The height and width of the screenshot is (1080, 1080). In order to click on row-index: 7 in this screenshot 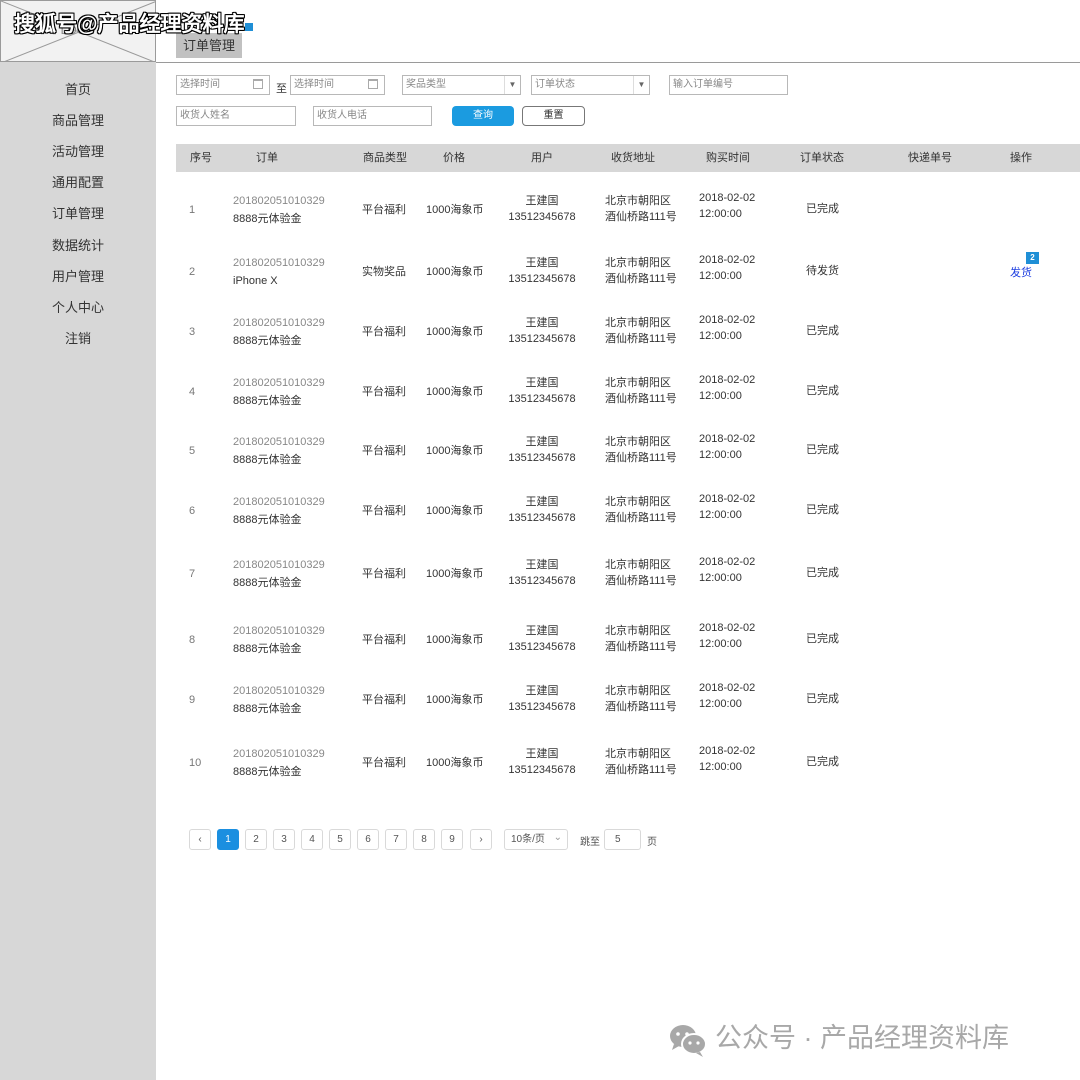, I will do `click(192, 574)`.